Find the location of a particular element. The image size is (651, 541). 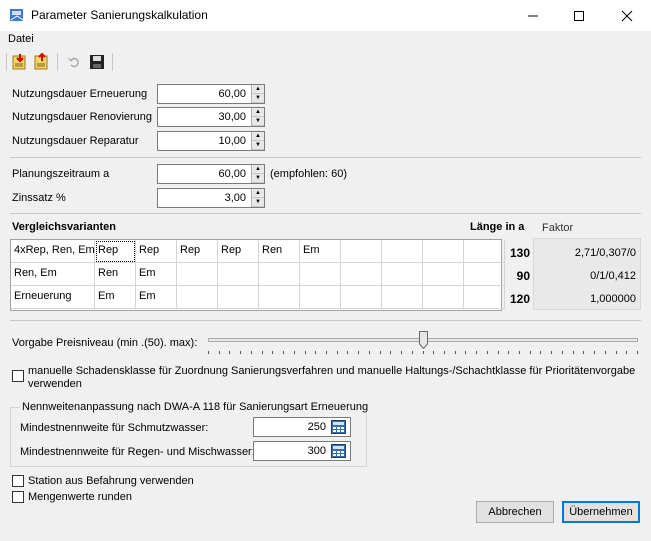

erneuerung-input: 60,00 is located at coordinates (211, 94).